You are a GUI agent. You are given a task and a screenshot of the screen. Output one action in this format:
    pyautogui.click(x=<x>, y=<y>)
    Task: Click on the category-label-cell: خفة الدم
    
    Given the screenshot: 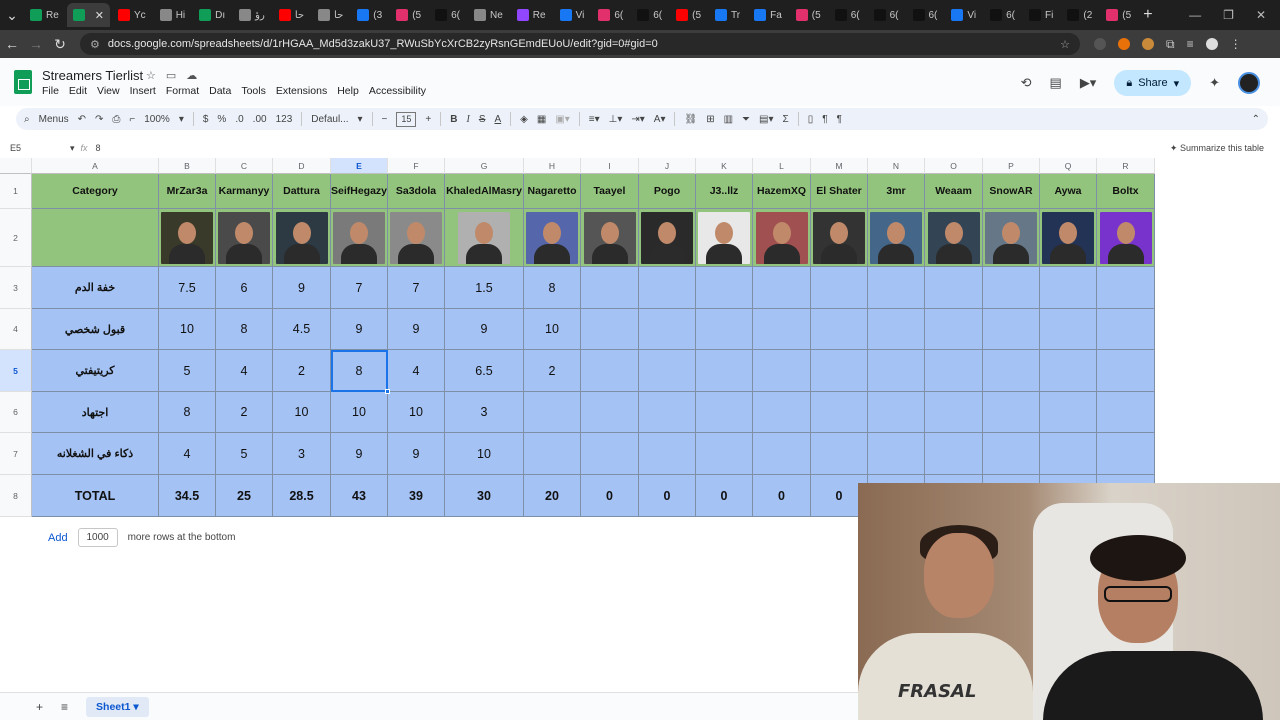 What is the action you would take?
    pyautogui.click(x=95, y=288)
    